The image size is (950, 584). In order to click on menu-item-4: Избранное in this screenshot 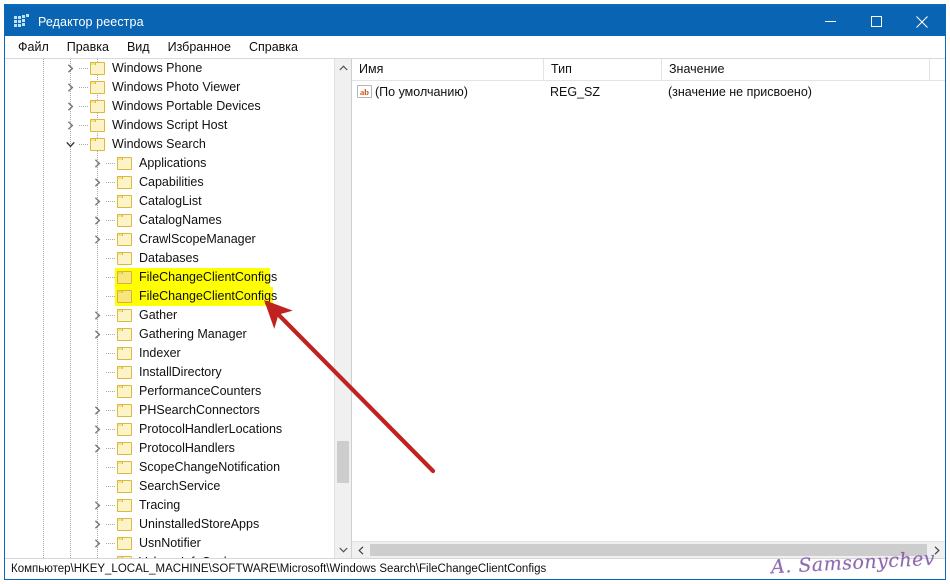, I will do `click(199, 47)`.